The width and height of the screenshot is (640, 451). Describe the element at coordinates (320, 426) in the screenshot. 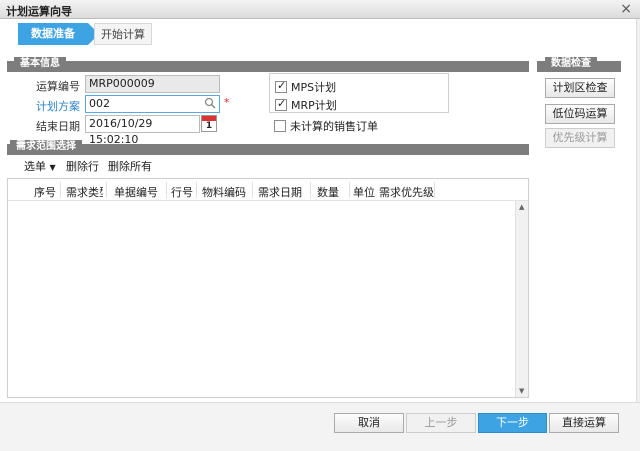

I see `footer-bar: 取消 上一步 下一步 直接运算` at that location.